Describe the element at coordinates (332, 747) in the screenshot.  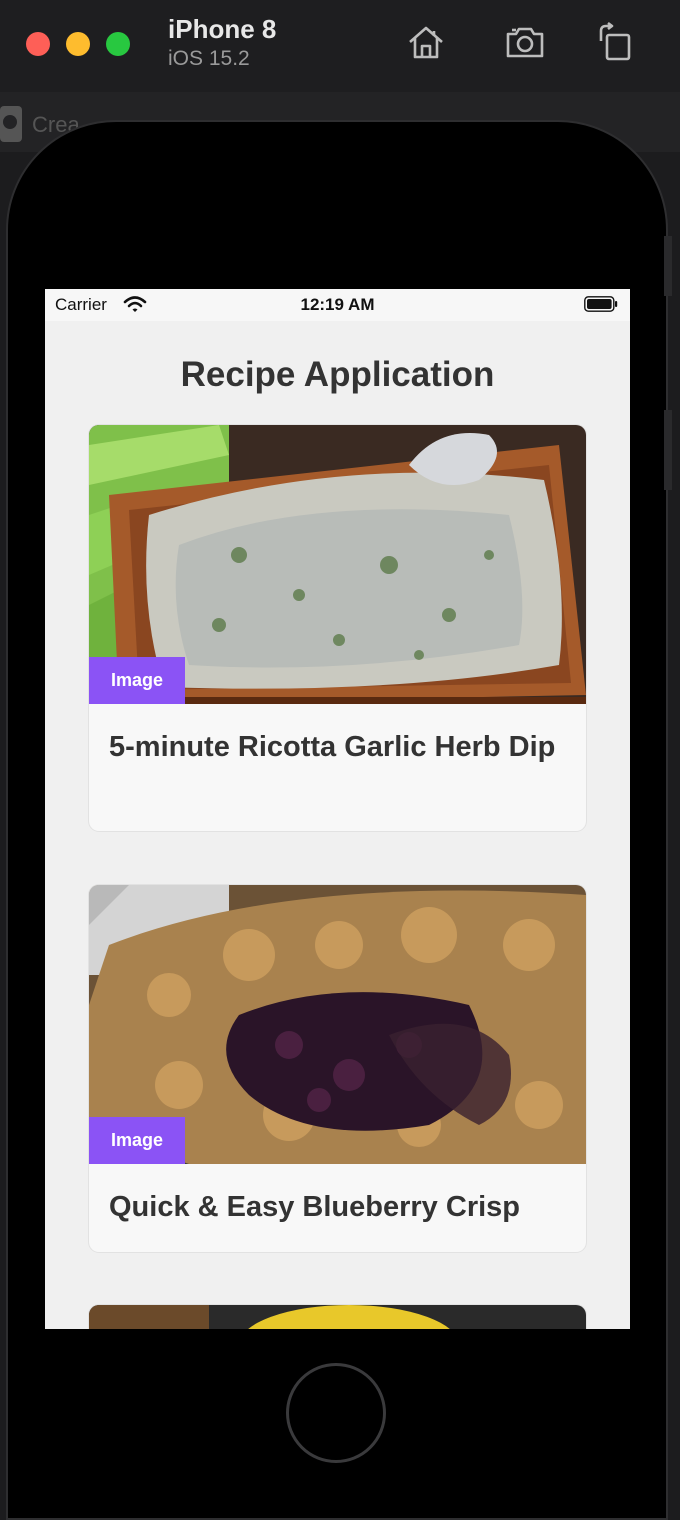
I see `recipe-title: 5-minute Ricotta Garlic Herb Dip` at that location.